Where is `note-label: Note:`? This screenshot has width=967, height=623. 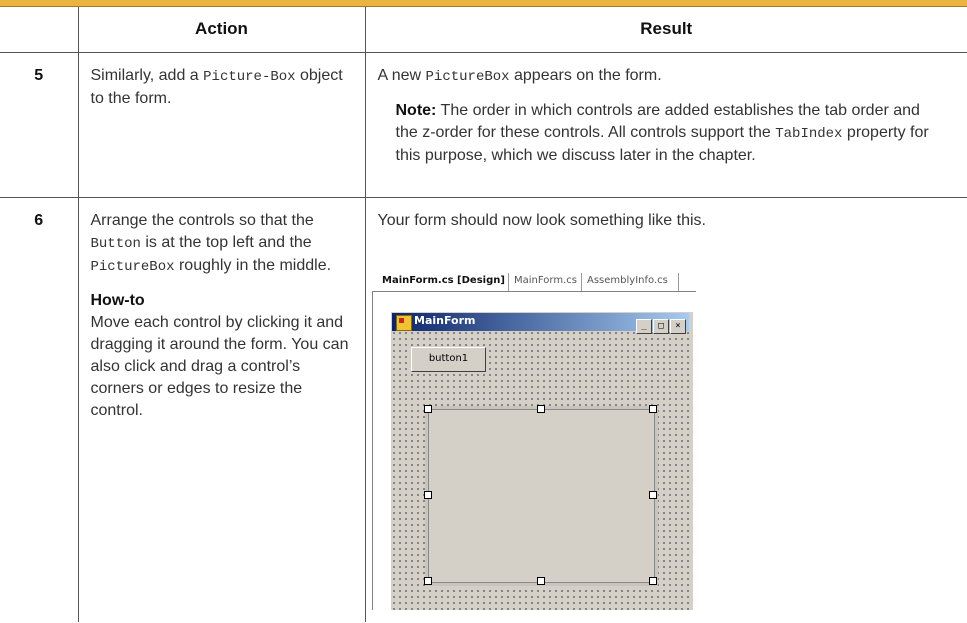 note-label: Note: is located at coordinates (416, 110).